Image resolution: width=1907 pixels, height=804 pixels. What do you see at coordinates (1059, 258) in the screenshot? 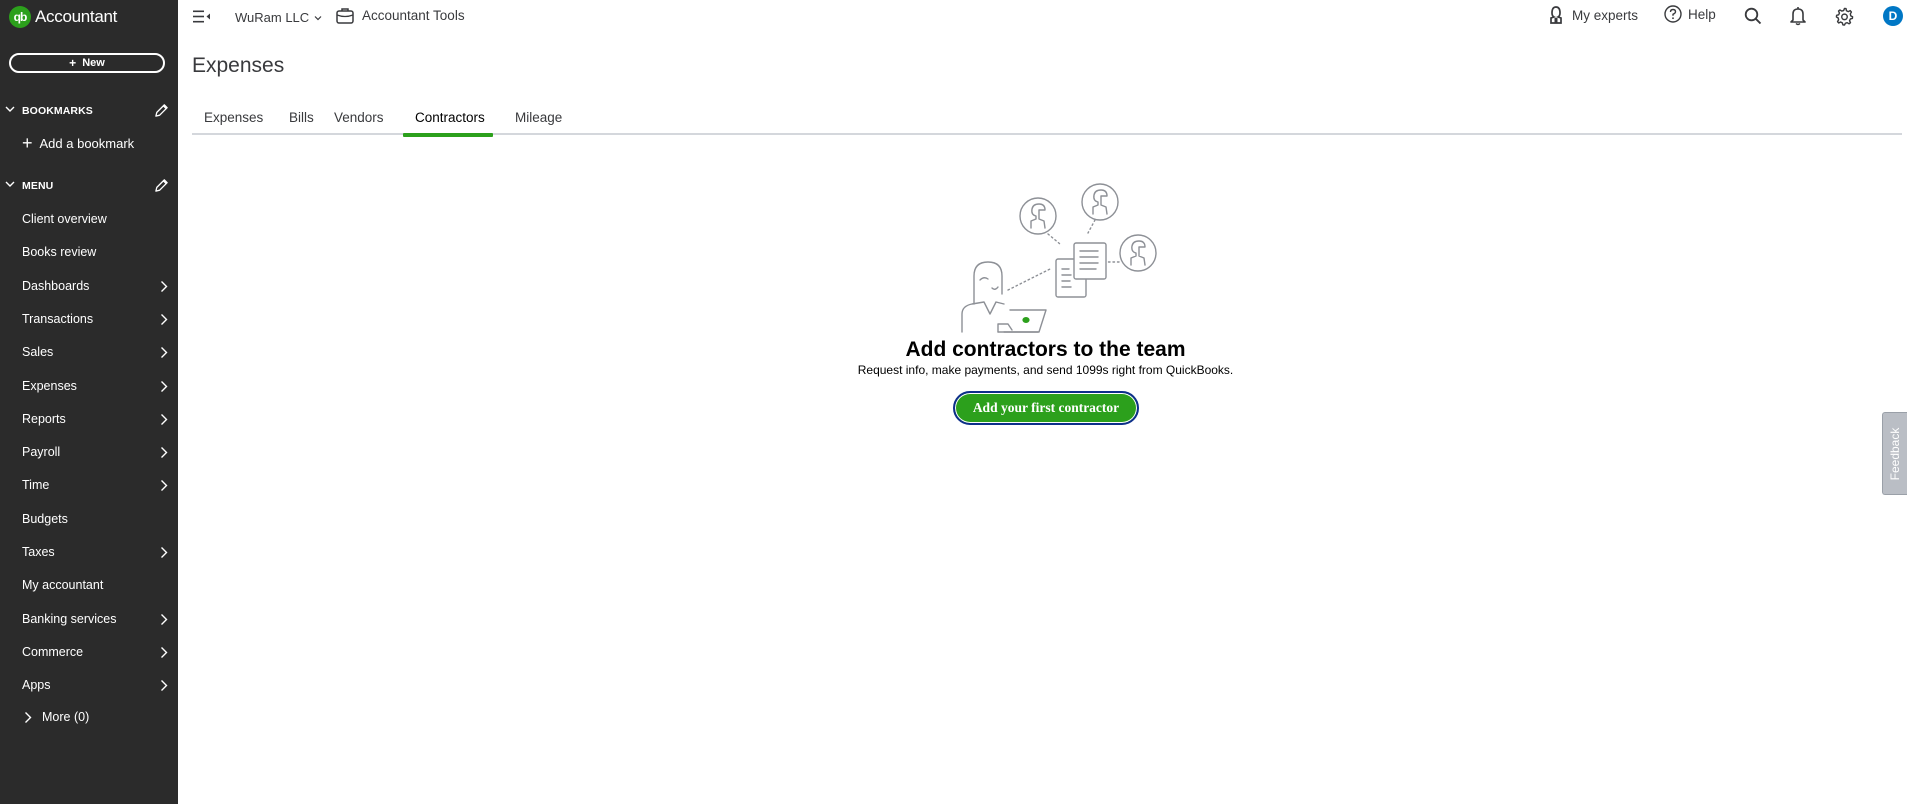
I see `contractors-illustration` at bounding box center [1059, 258].